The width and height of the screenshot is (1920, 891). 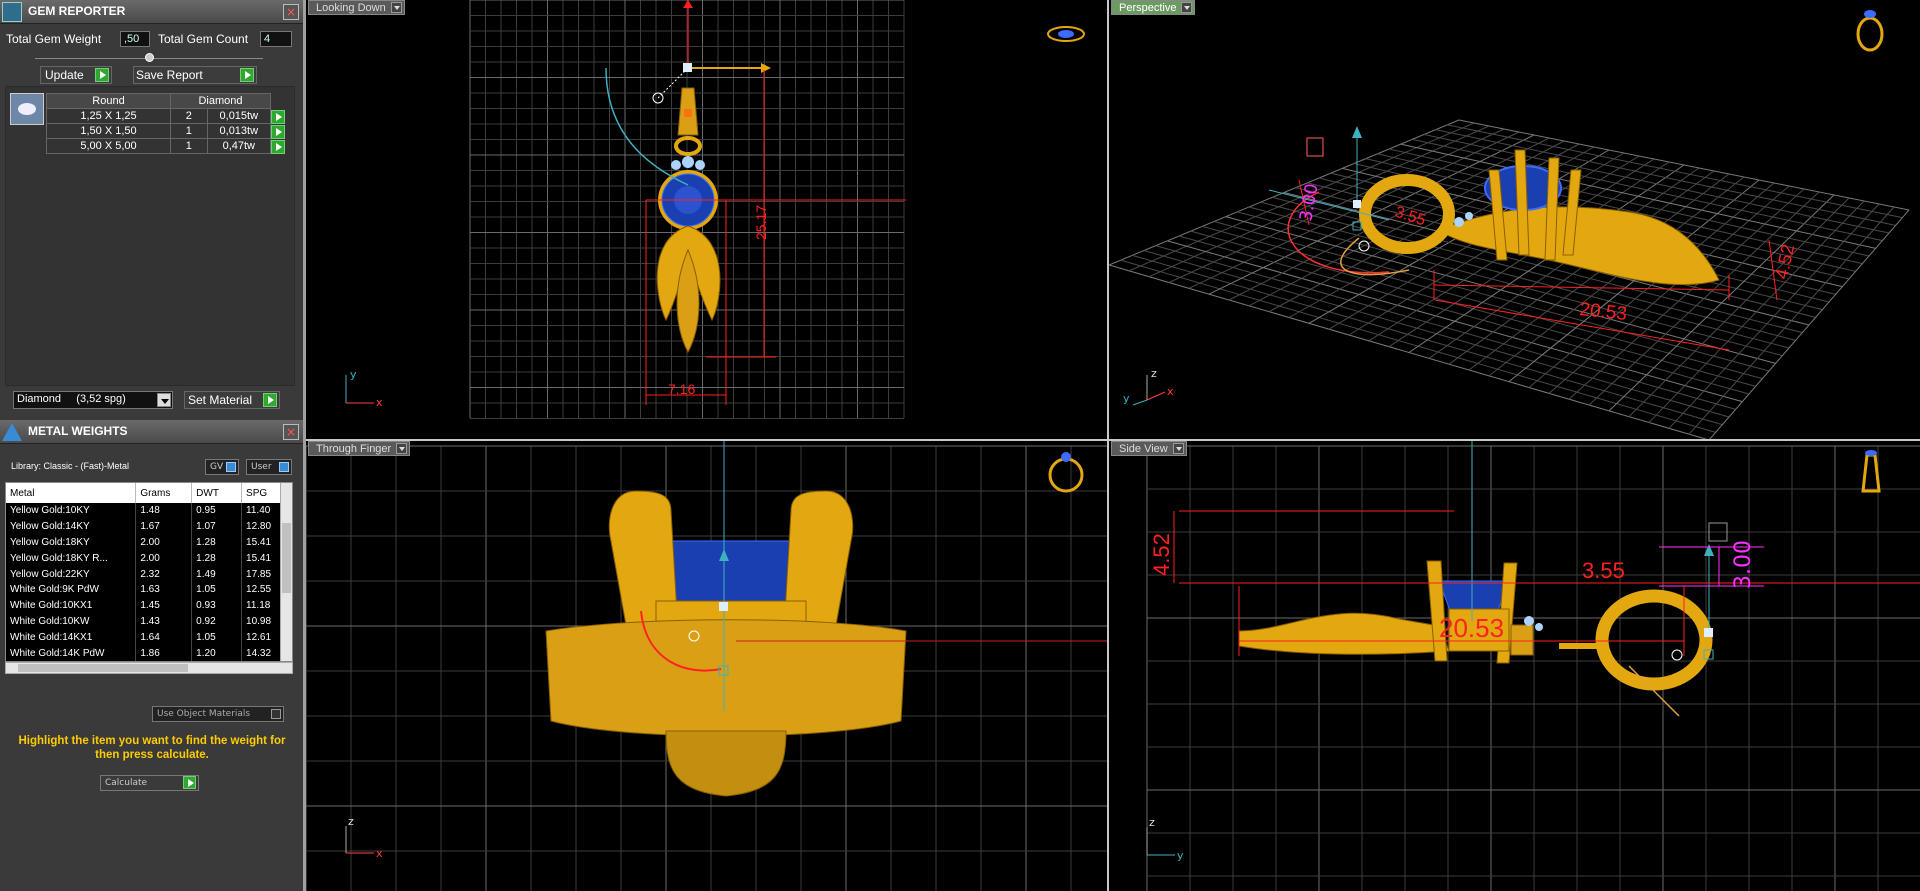 I want to click on metal-row: Yellow Gold:22KY 2.32 1.49 17.85, so click(x=144, y=574).